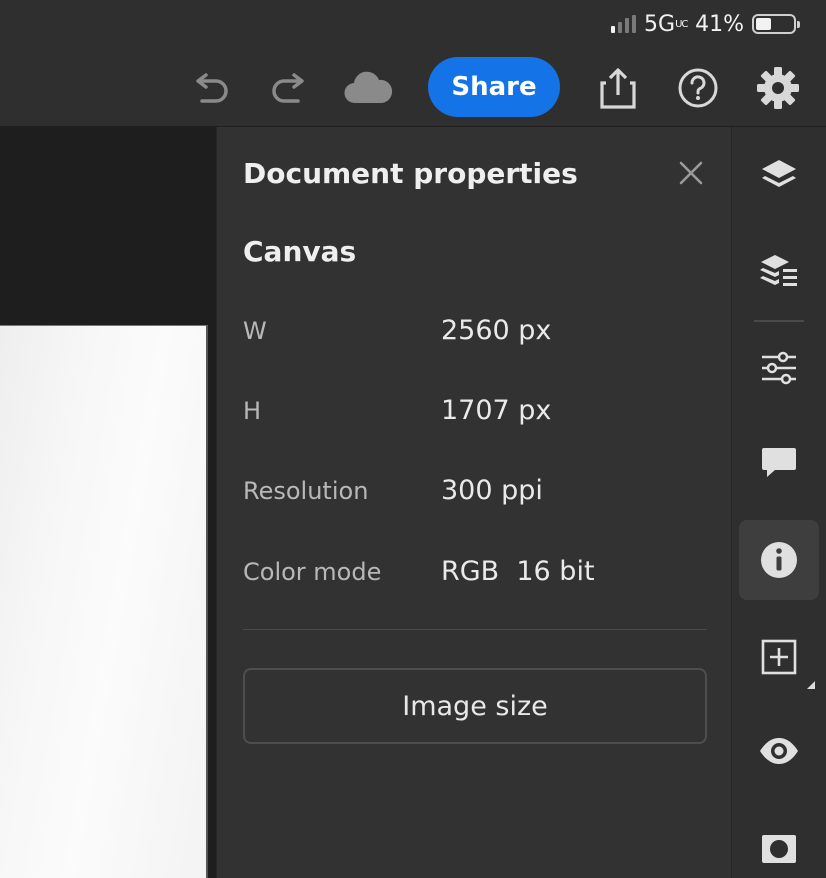  What do you see at coordinates (496, 330) in the screenshot?
I see `property-value: 2560 px` at bounding box center [496, 330].